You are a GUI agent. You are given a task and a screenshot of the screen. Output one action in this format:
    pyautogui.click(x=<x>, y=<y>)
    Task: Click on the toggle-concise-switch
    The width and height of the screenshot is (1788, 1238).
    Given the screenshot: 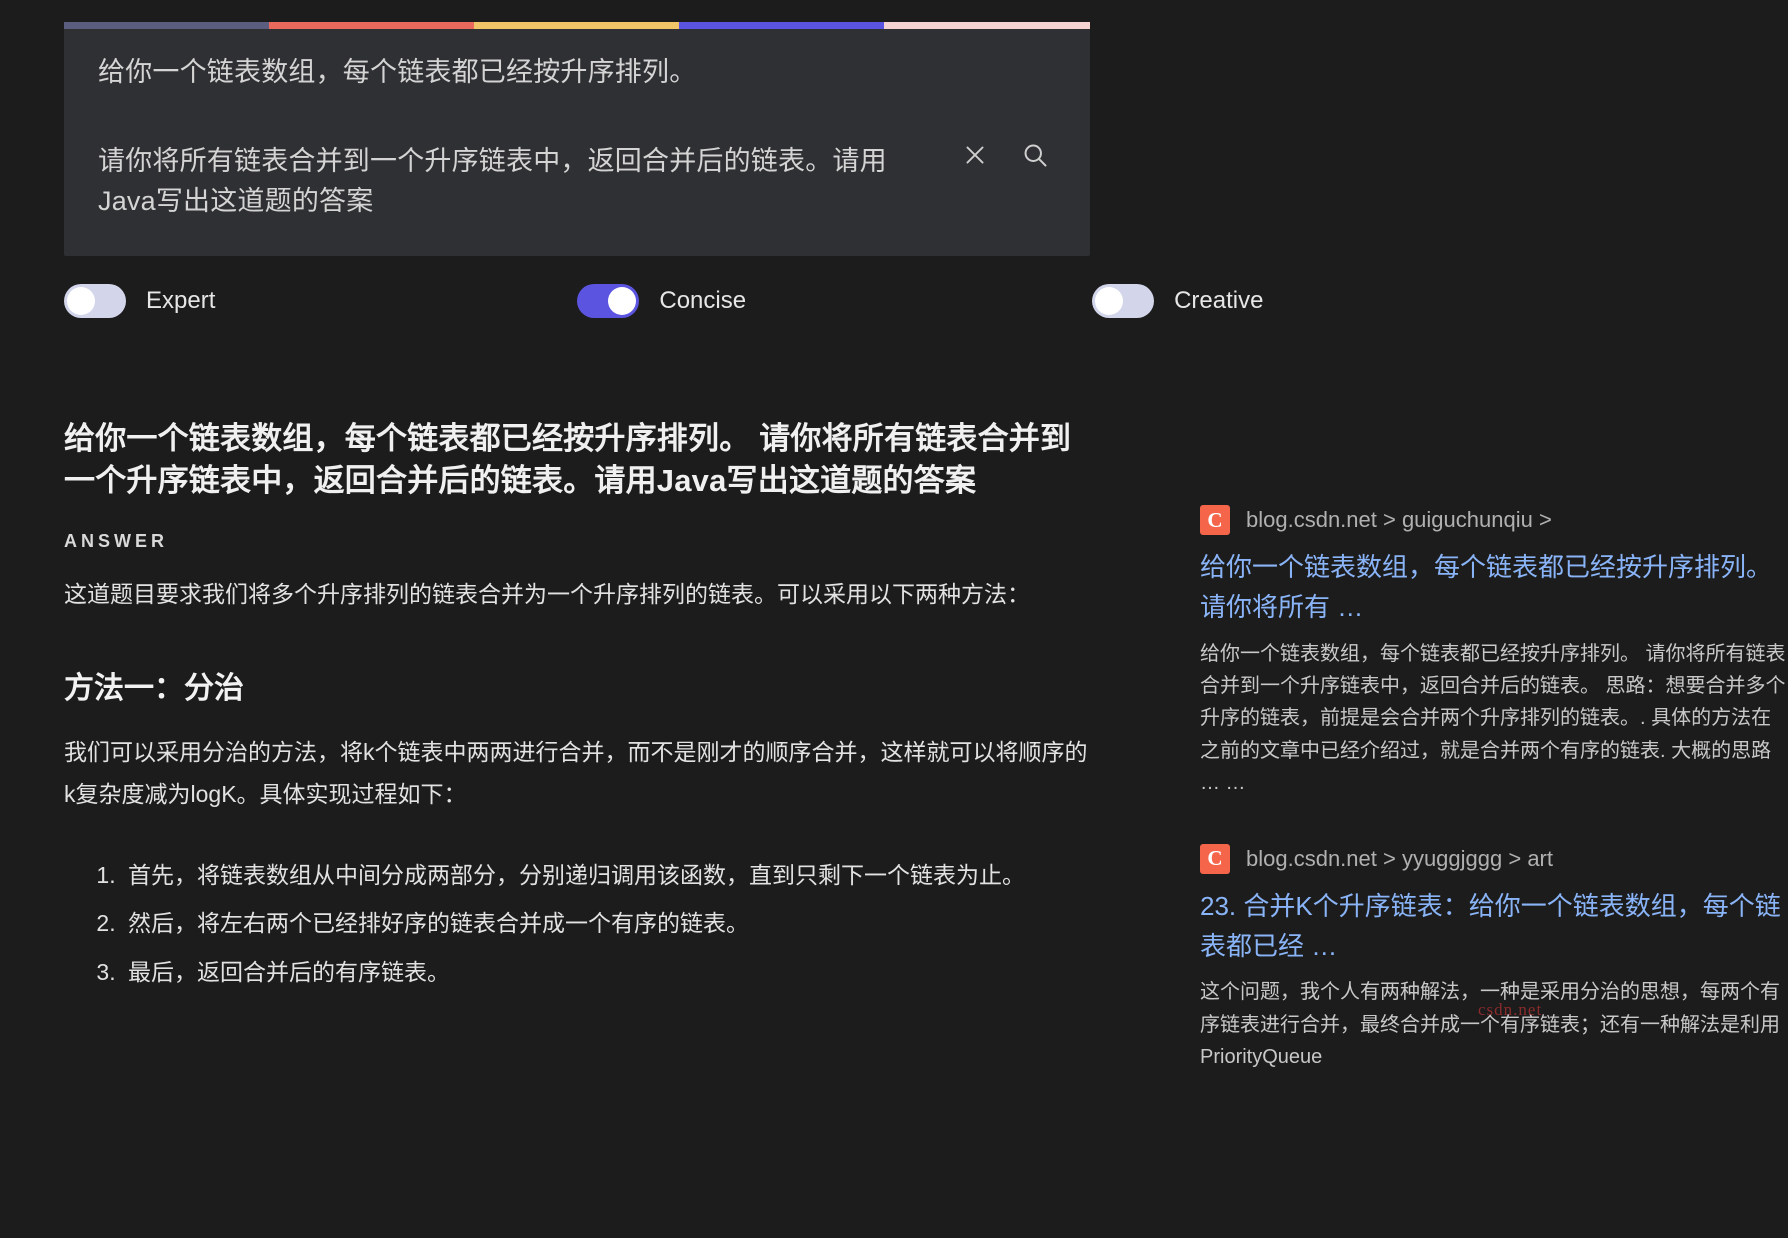 What is the action you would take?
    pyautogui.click(x=608, y=300)
    